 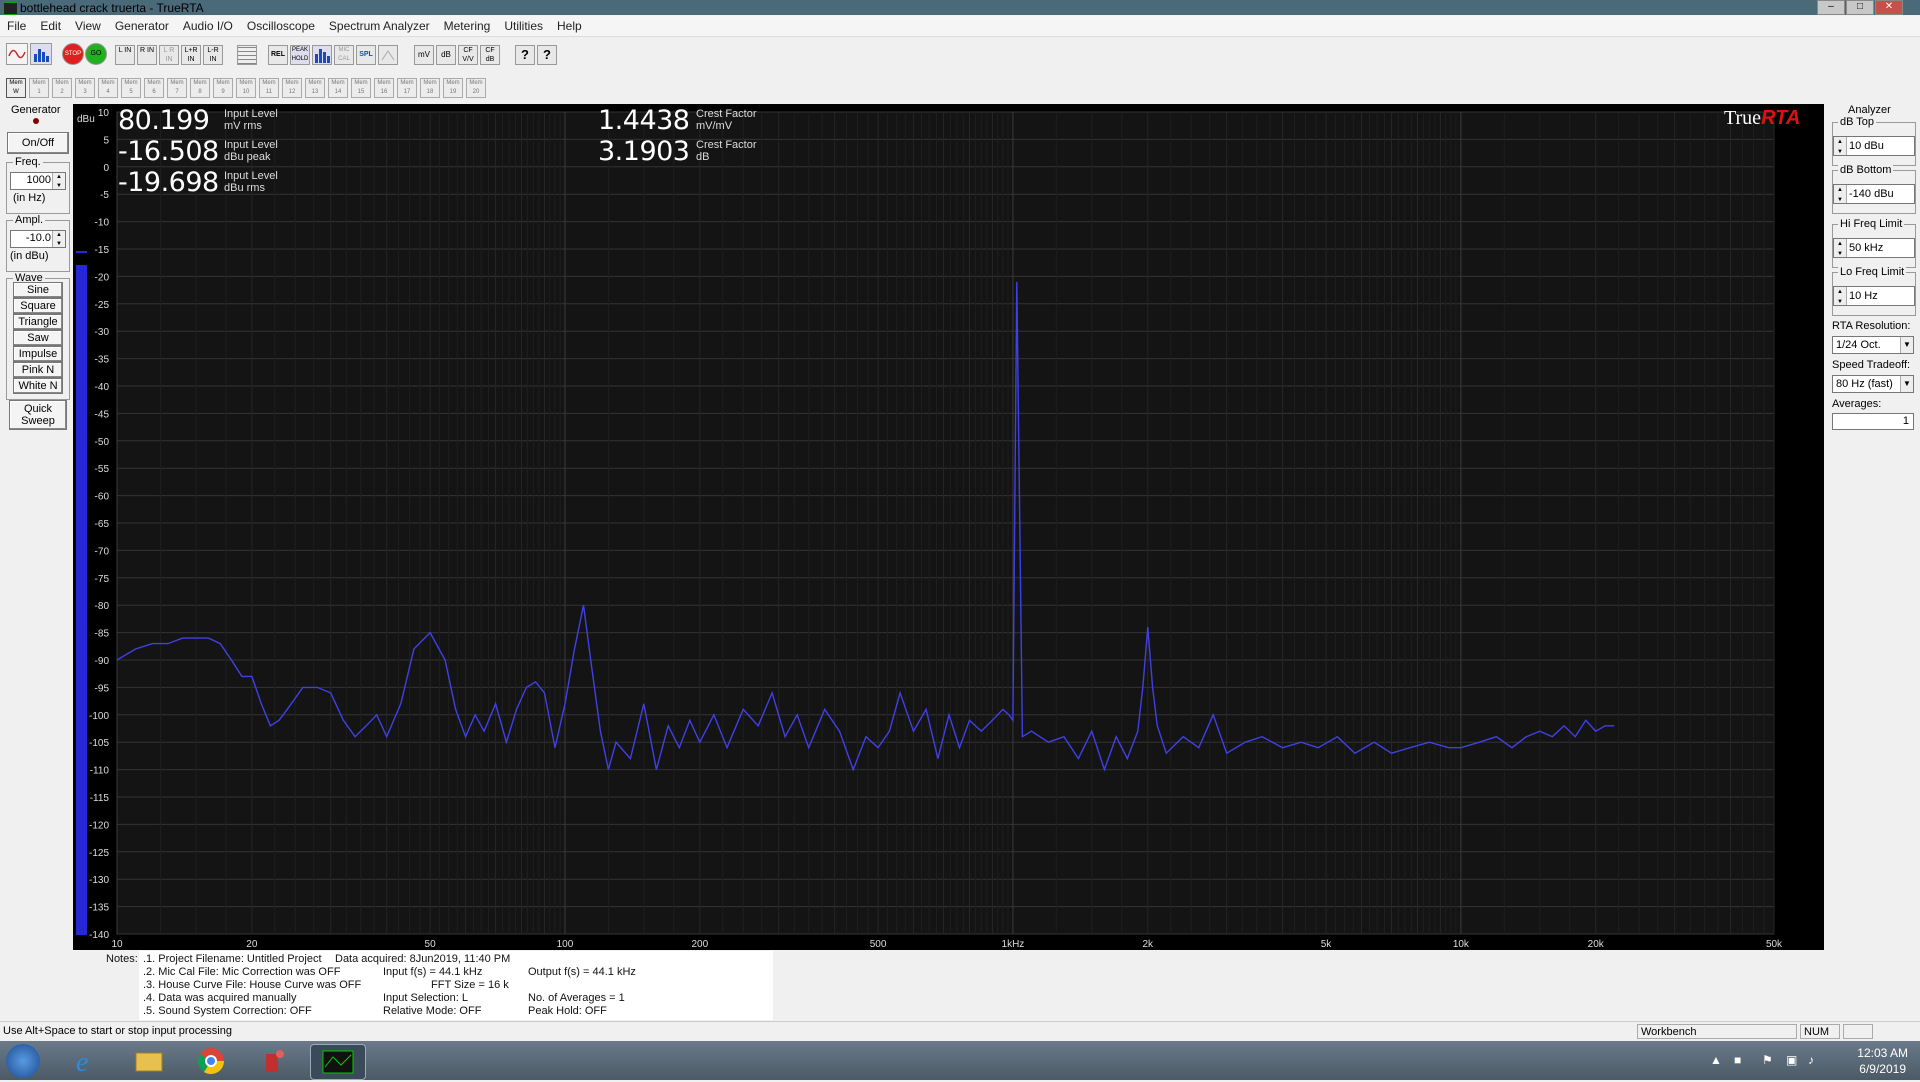 I want to click on rta-resolution-select: 1/24 Oct. ▼, so click(x=1873, y=345).